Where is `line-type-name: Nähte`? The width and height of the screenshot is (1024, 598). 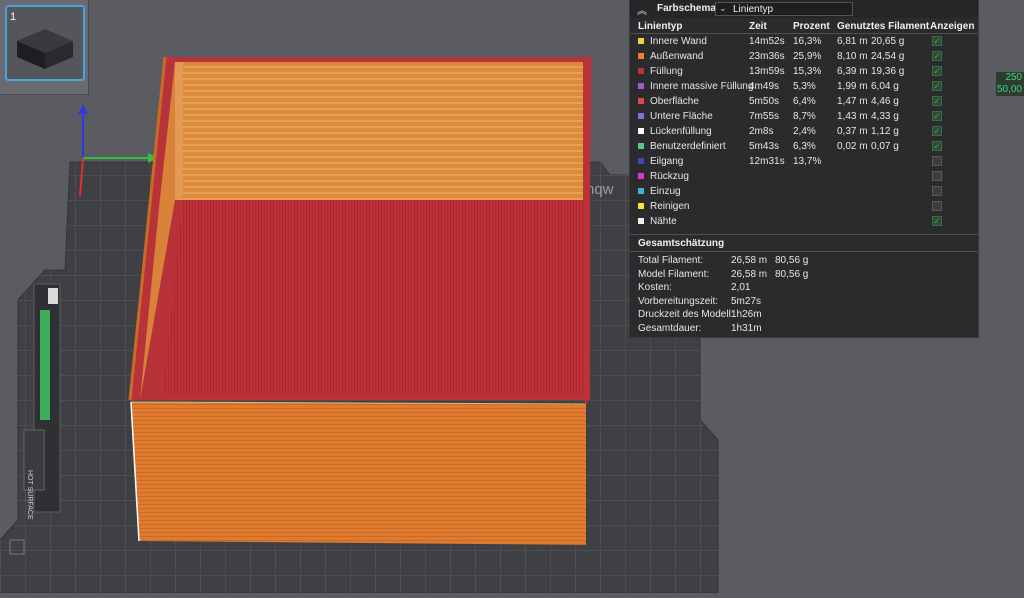
line-type-name: Nähte is located at coordinates (663, 221).